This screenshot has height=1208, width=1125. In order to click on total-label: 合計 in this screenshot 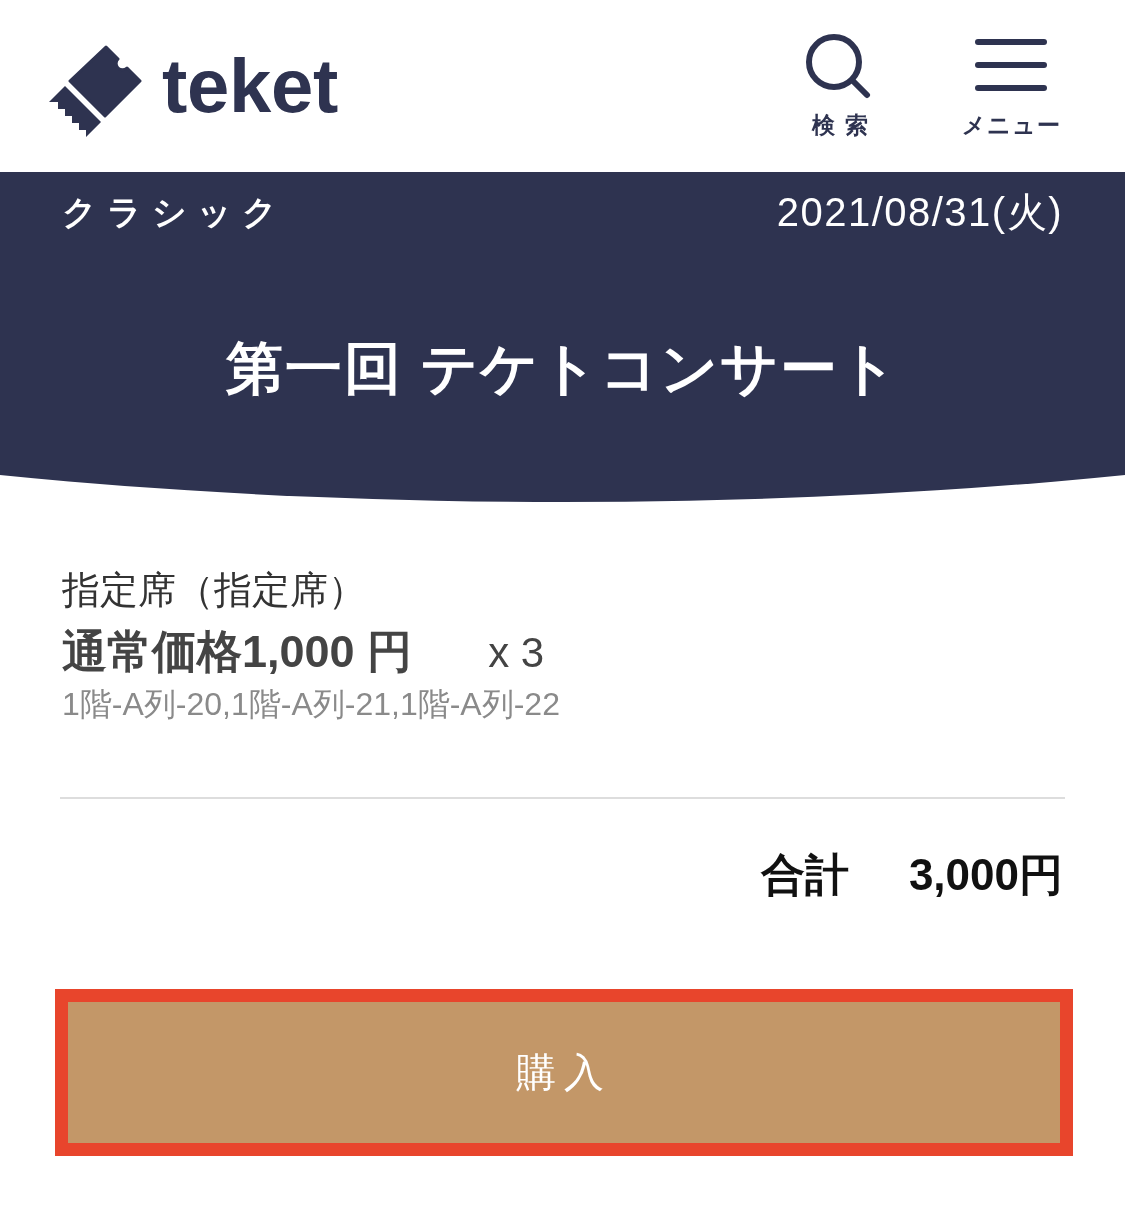, I will do `click(804, 875)`.